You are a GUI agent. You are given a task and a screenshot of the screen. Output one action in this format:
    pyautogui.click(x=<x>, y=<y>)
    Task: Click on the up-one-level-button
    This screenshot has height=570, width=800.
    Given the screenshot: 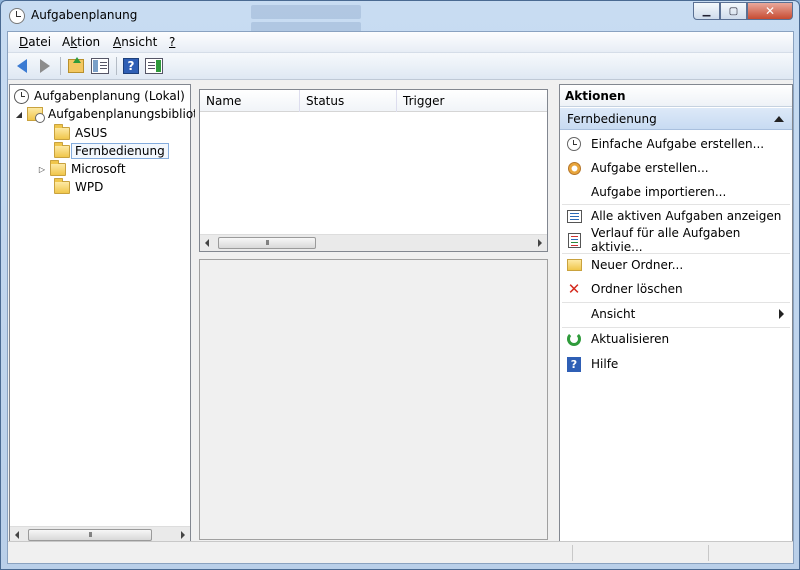 What is the action you would take?
    pyautogui.click(x=76, y=66)
    